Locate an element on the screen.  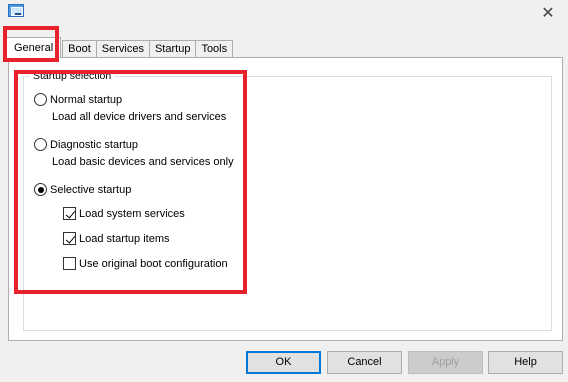
use-original-boot-config-checkbox is located at coordinates (69, 263).